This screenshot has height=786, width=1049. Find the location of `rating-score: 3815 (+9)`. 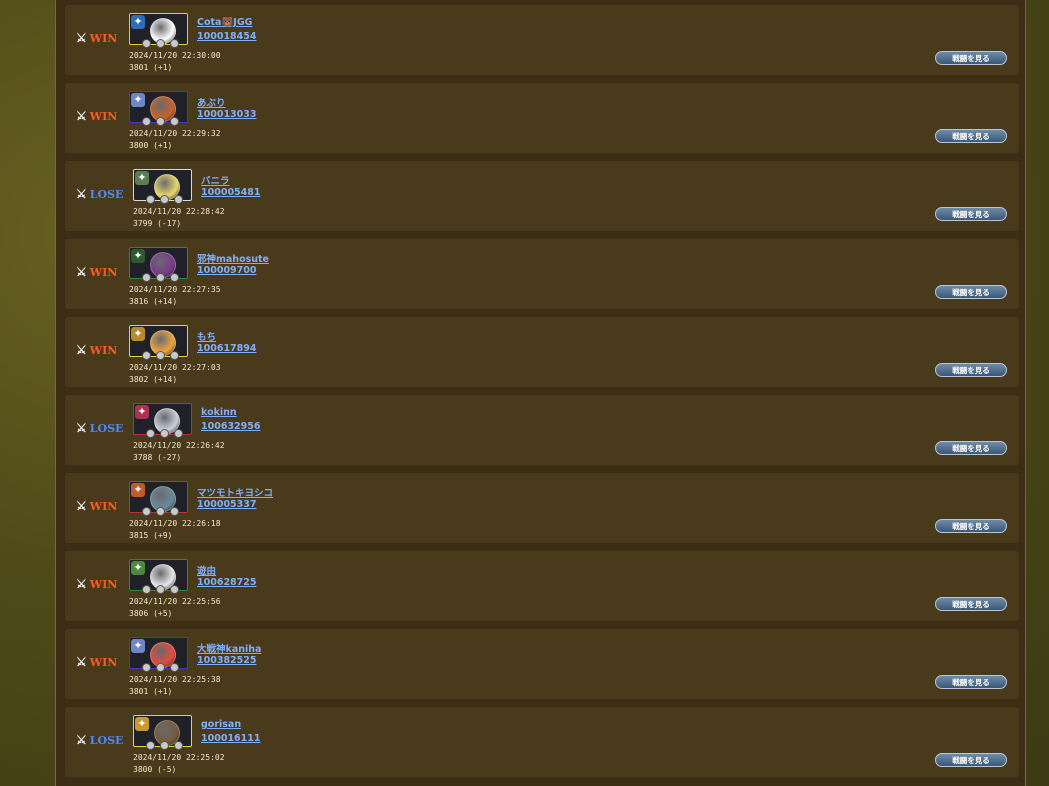

rating-score: 3815 (+9) is located at coordinates (151, 535).